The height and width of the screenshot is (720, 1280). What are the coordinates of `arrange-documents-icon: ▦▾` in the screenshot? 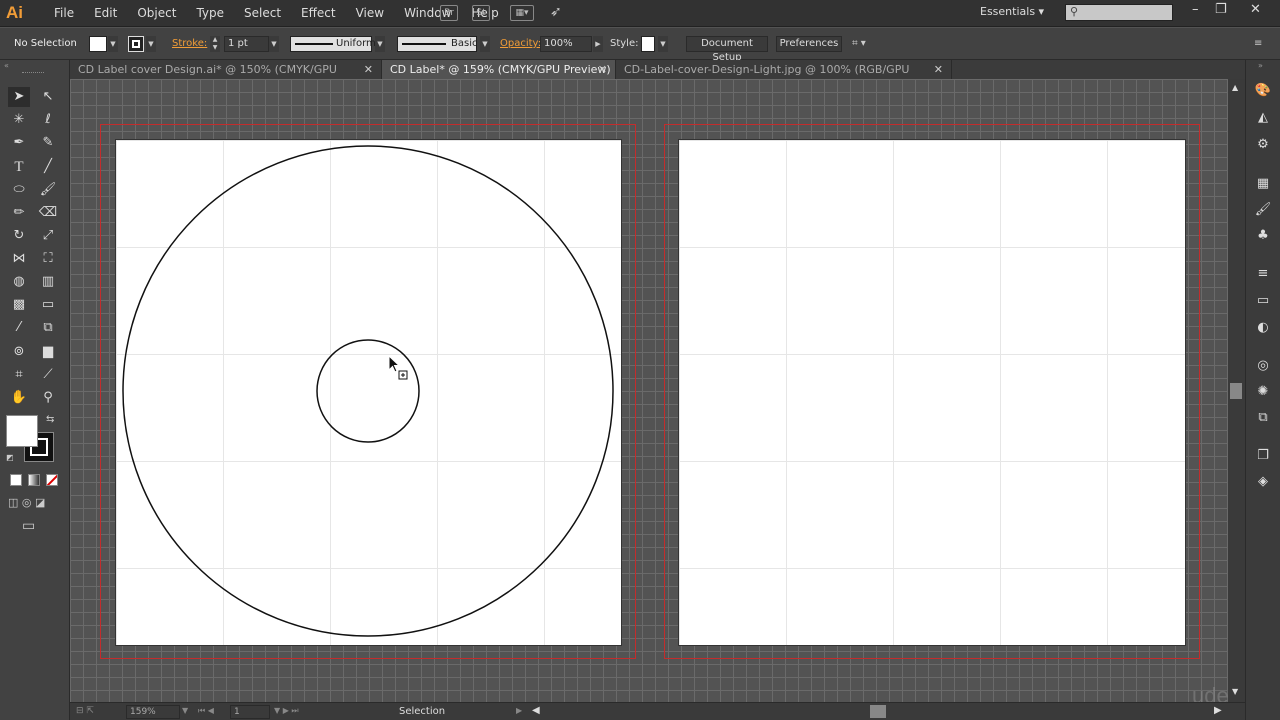 It's located at (522, 13).